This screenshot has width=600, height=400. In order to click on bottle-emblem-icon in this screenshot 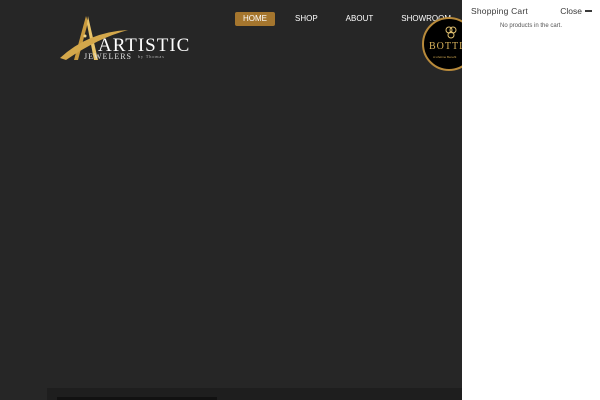, I will do `click(451, 32)`.